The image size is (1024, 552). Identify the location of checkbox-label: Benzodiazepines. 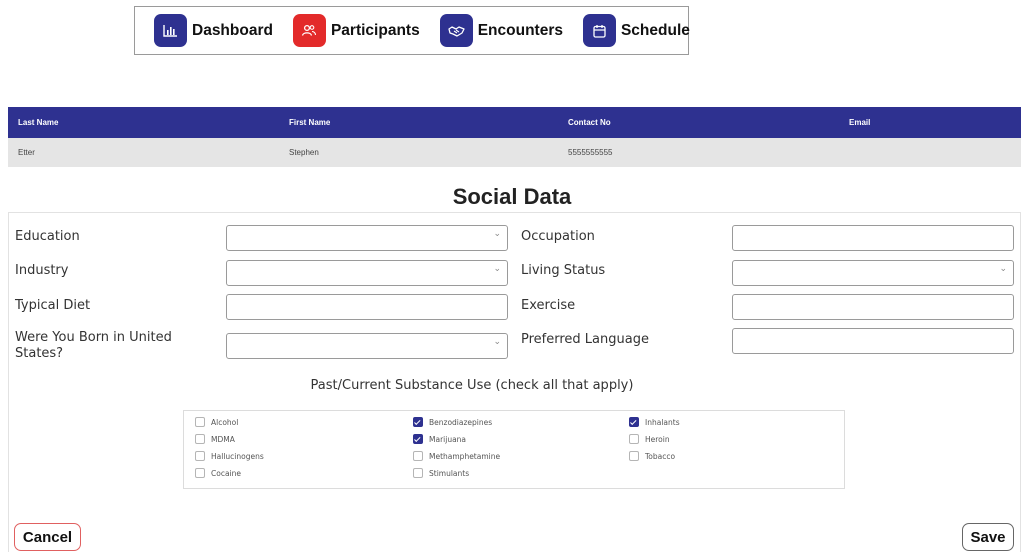
(461, 422).